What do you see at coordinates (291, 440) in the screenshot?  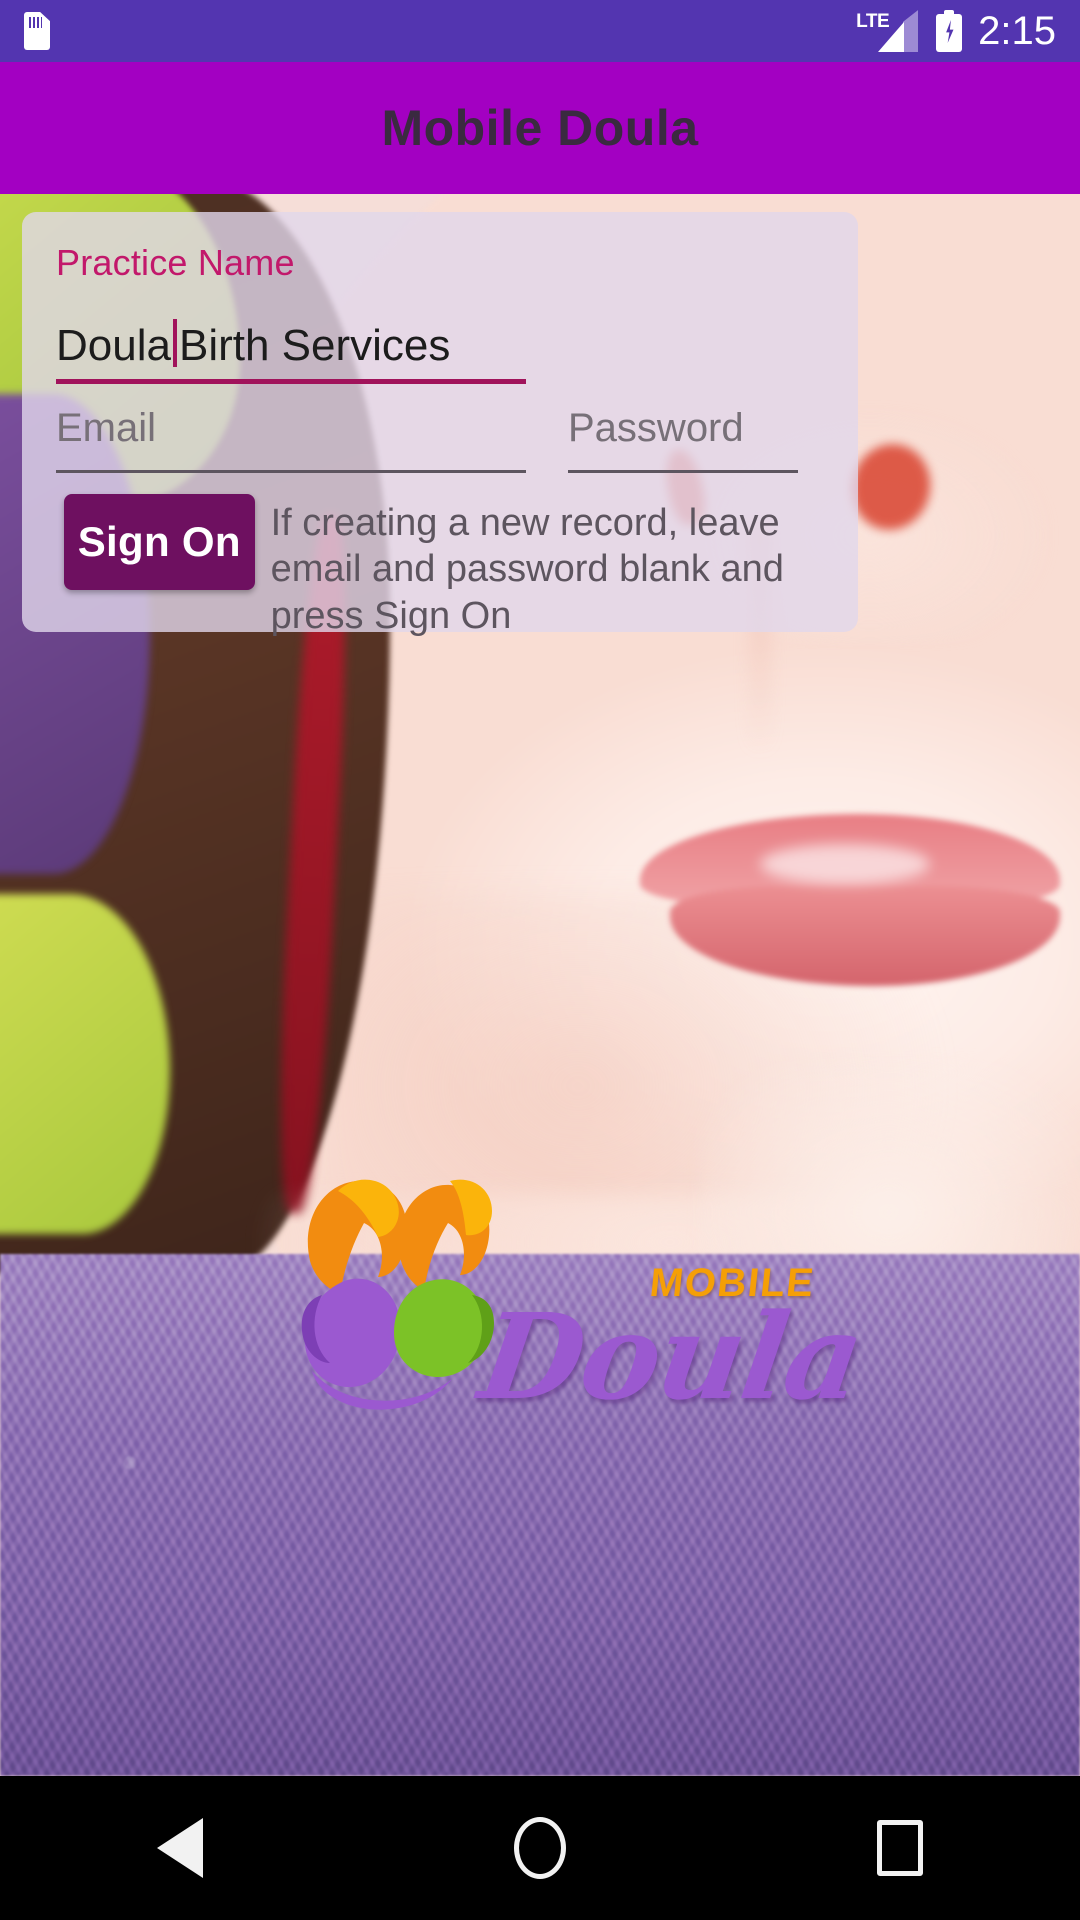 I see `email-input: Email` at bounding box center [291, 440].